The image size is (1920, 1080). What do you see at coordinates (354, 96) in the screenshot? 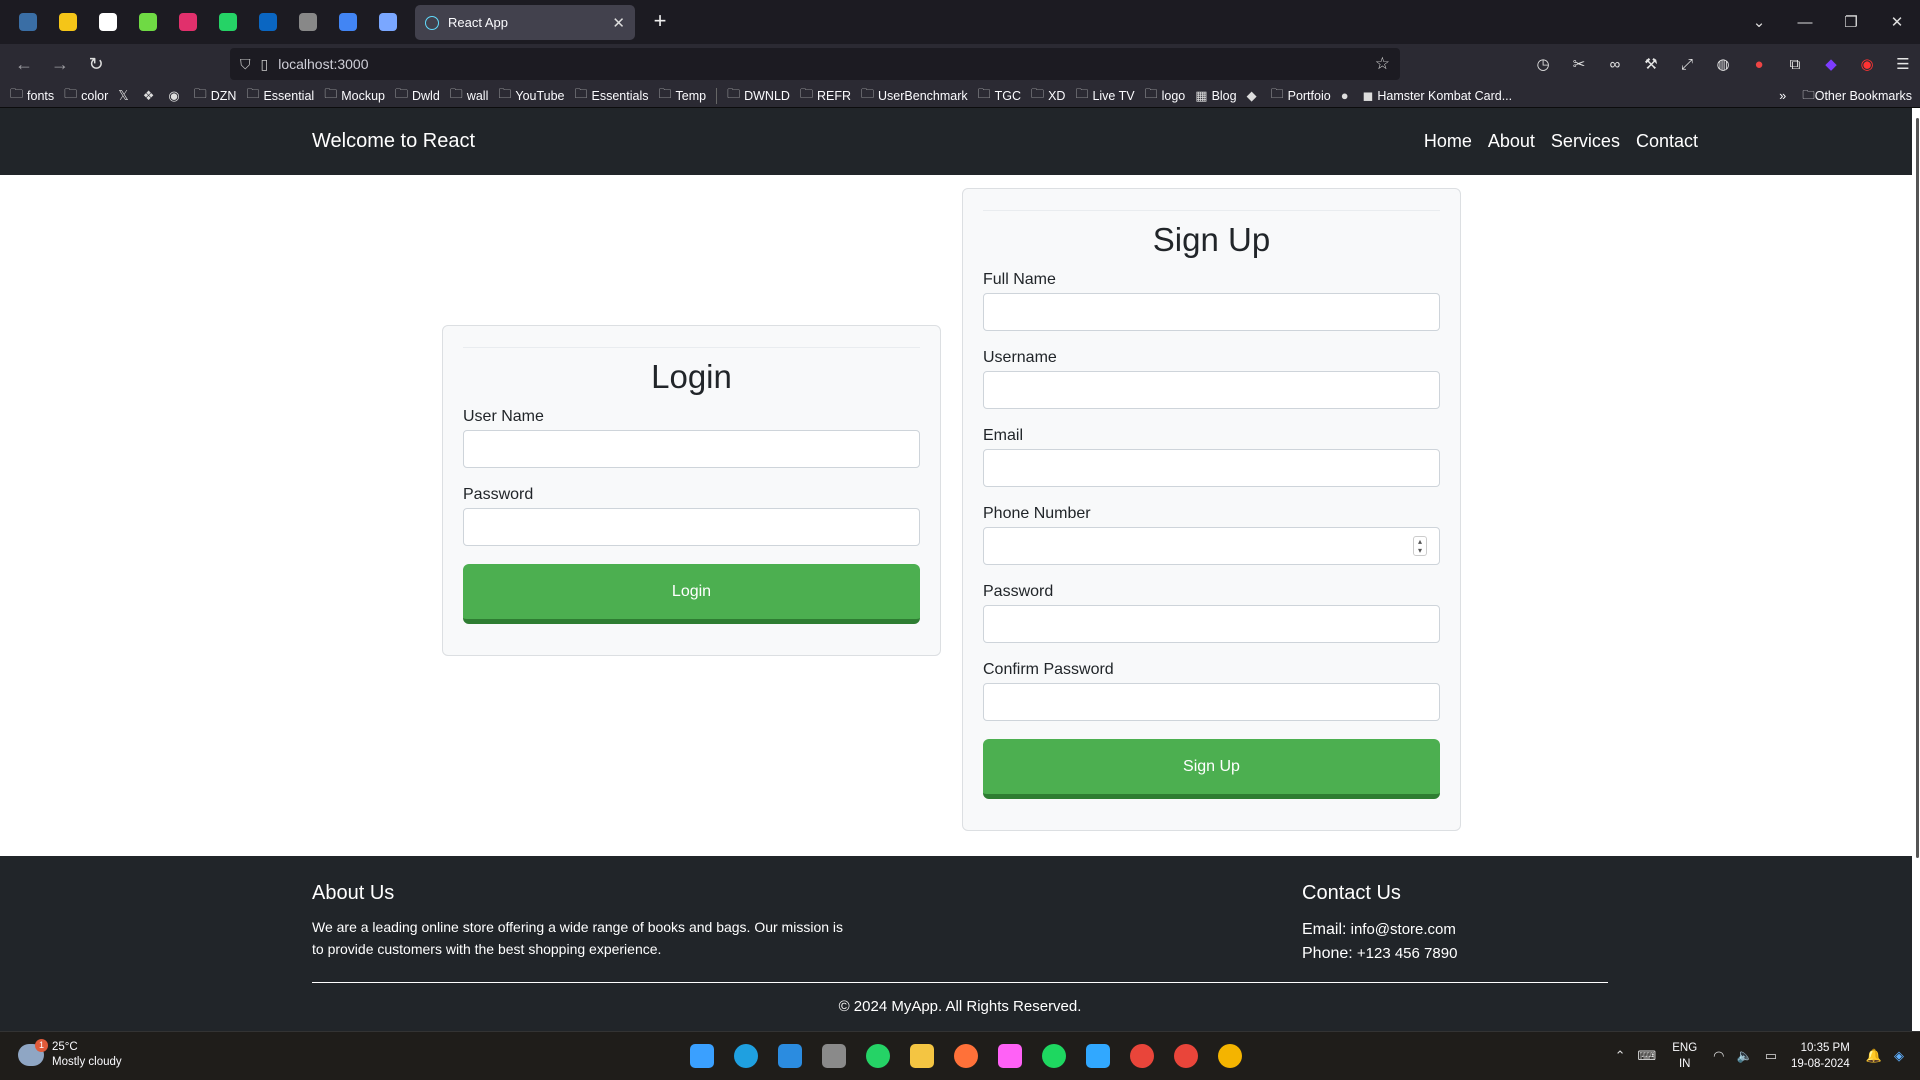
I see `bookmark-item: 🗀 Mockup` at bounding box center [354, 96].